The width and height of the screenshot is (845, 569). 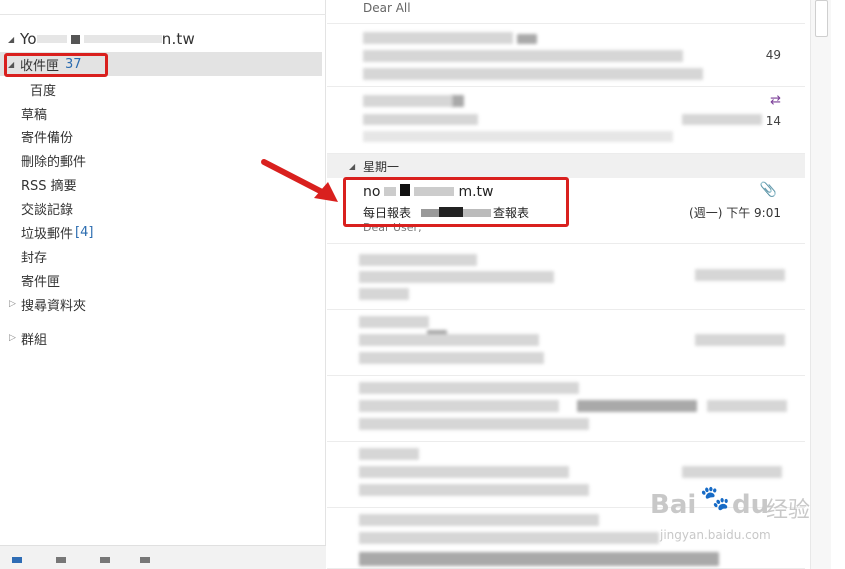 I want to click on navigation-bar, so click(x=163, y=557).